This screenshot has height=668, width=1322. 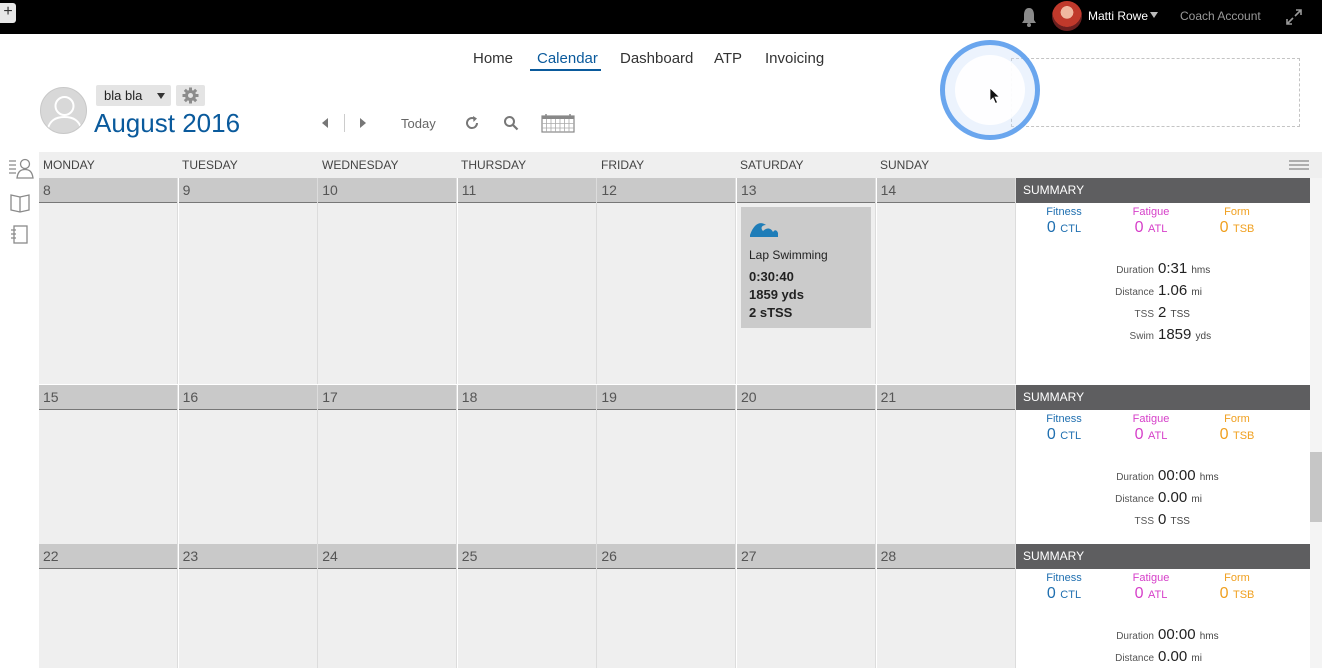 I want to click on day-number: 21, so click(x=888, y=397).